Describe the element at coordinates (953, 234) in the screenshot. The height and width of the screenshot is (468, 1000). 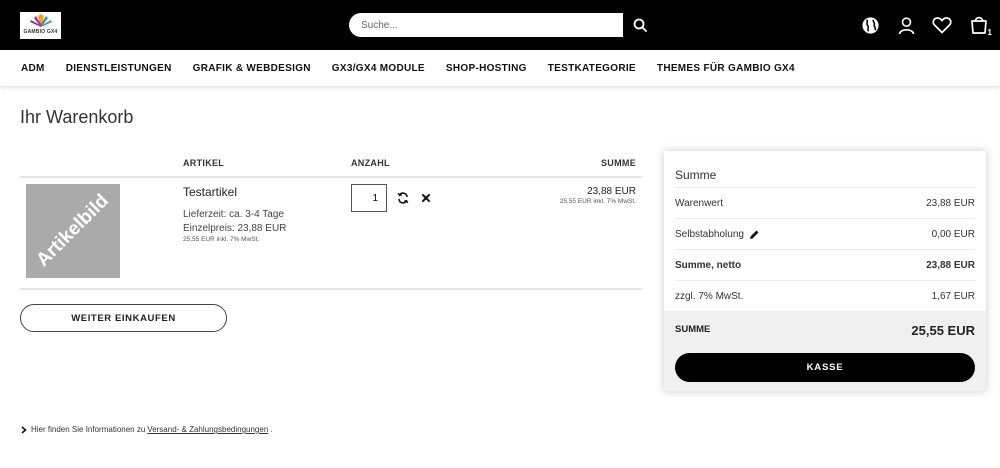
I see `summary-row-value: 0,00 EUR` at that location.